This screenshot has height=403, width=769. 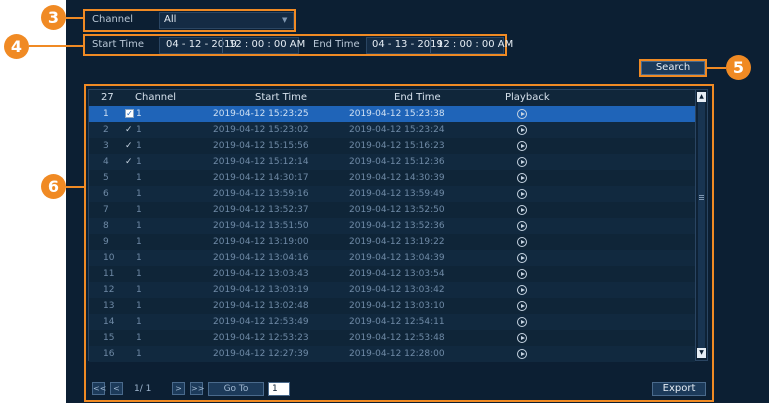 I want to click on record-count: 27, so click(x=107, y=97).